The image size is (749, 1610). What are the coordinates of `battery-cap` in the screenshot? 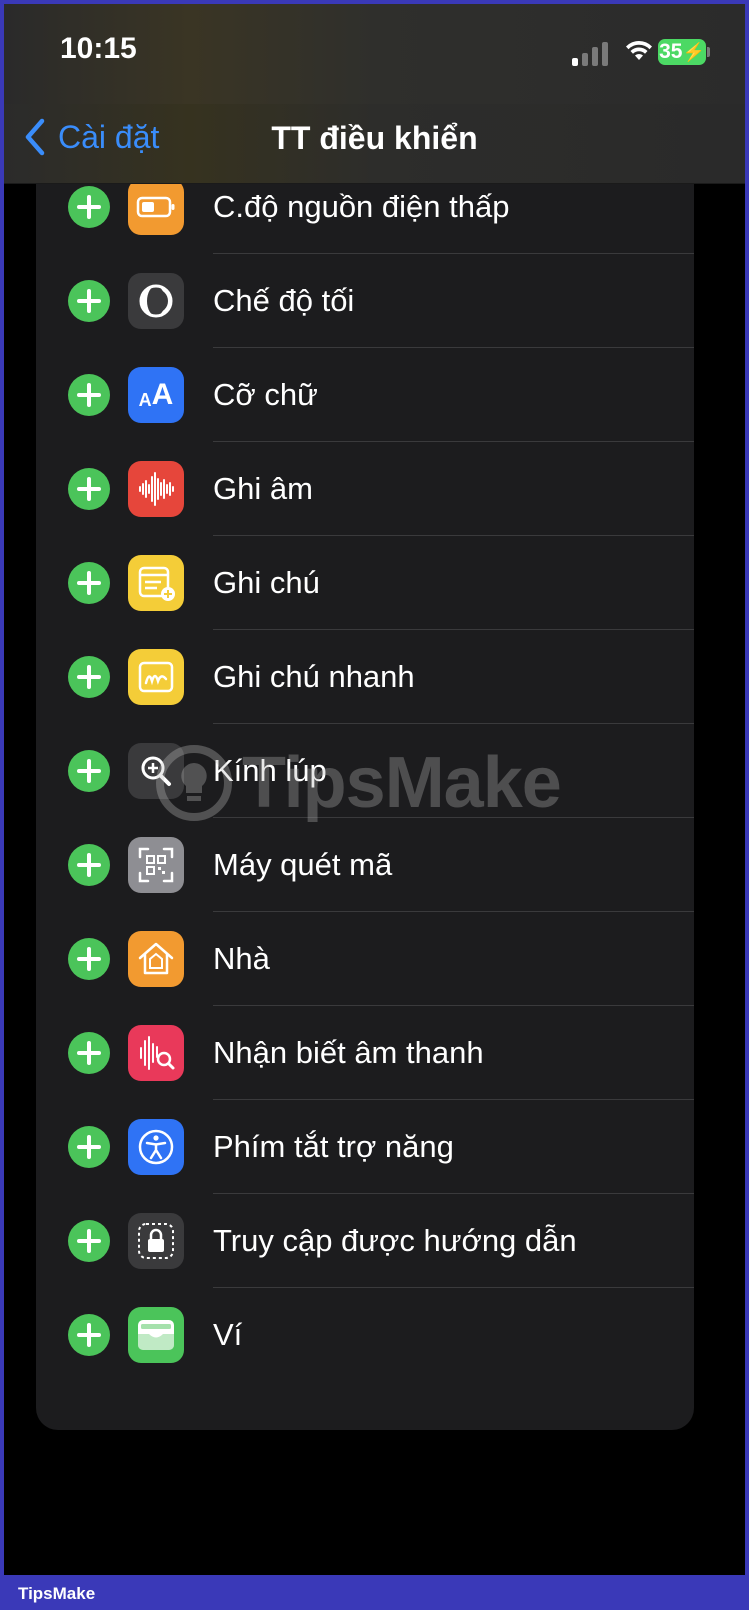 It's located at (708, 52).